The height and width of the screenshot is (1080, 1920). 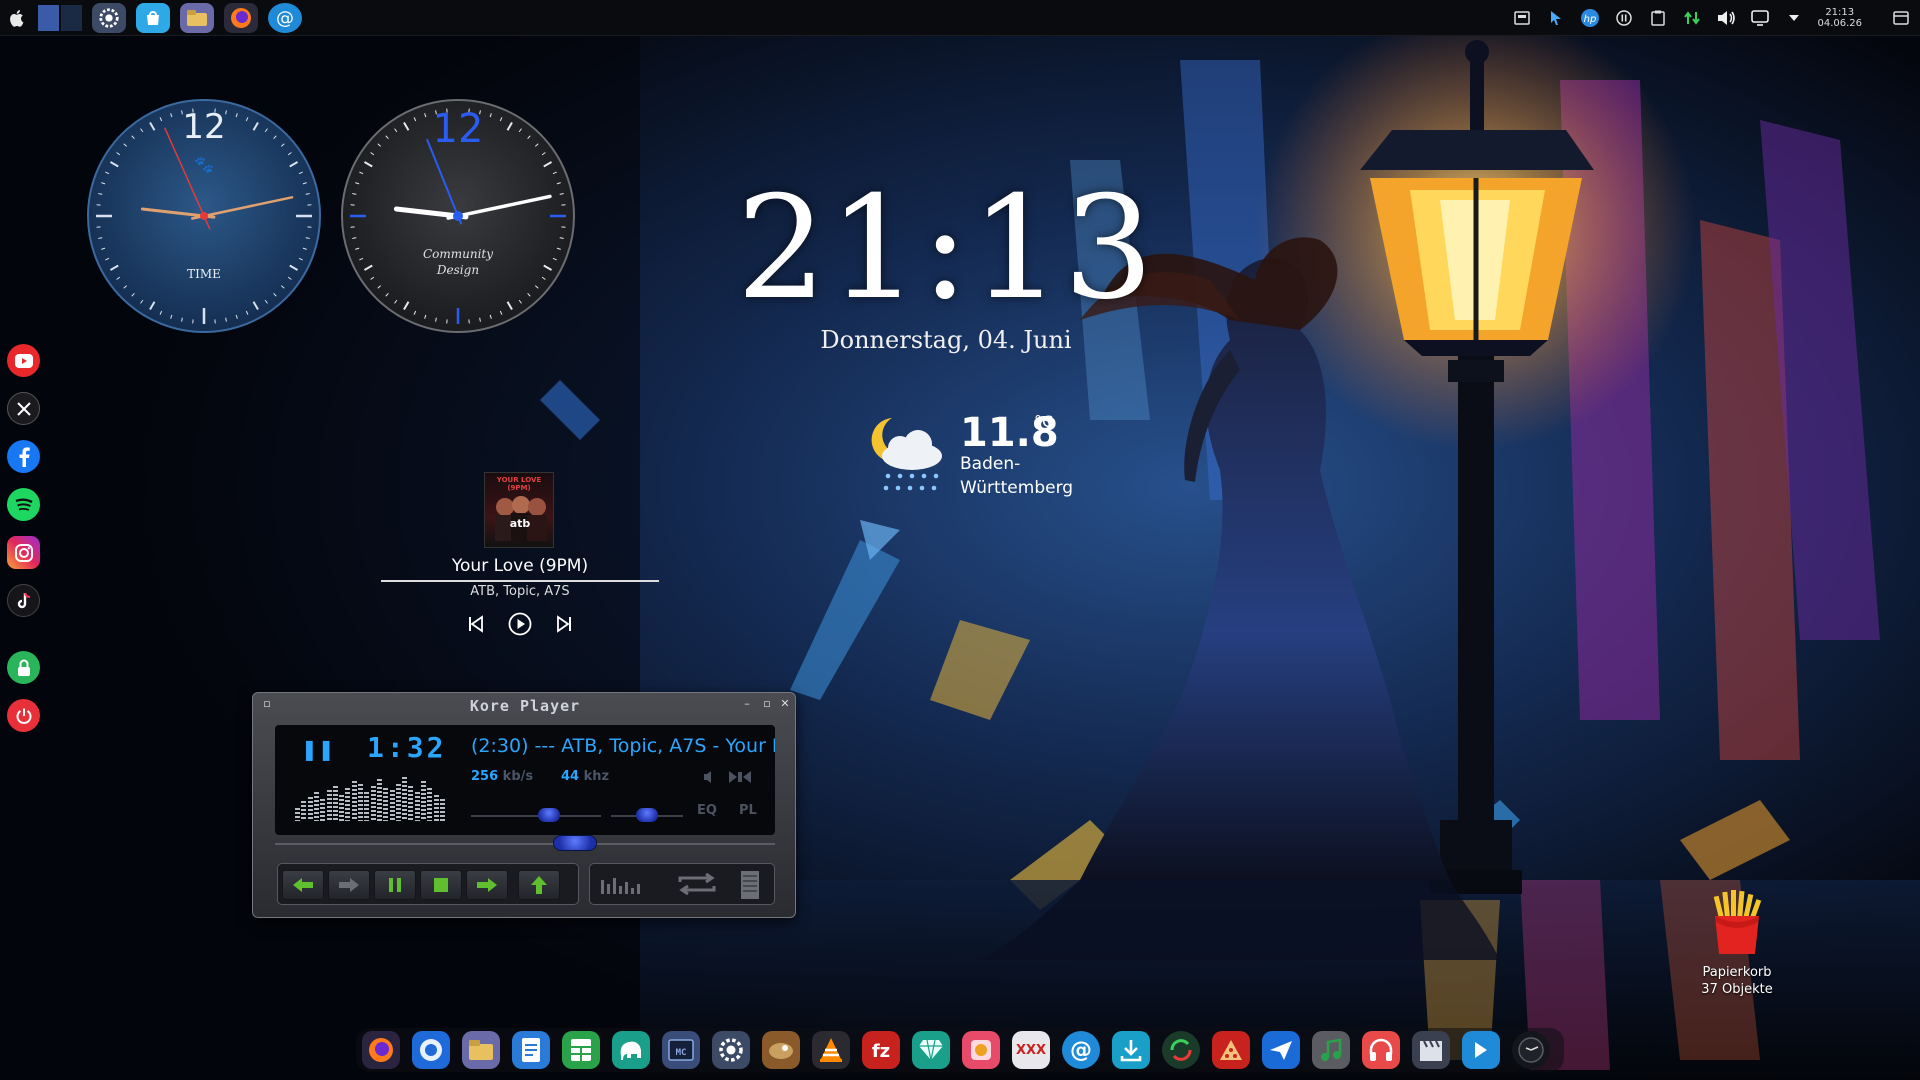 I want to click on playlist-icon, so click(x=750, y=885).